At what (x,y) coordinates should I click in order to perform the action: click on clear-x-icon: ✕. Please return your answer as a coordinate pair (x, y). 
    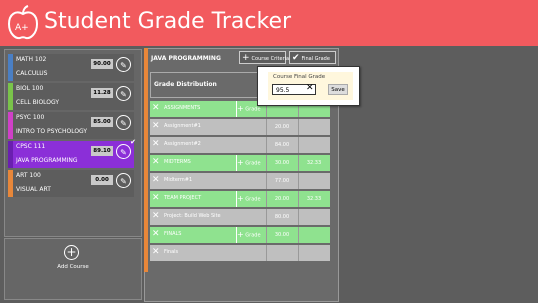
    Looking at the image, I should click on (310, 88).